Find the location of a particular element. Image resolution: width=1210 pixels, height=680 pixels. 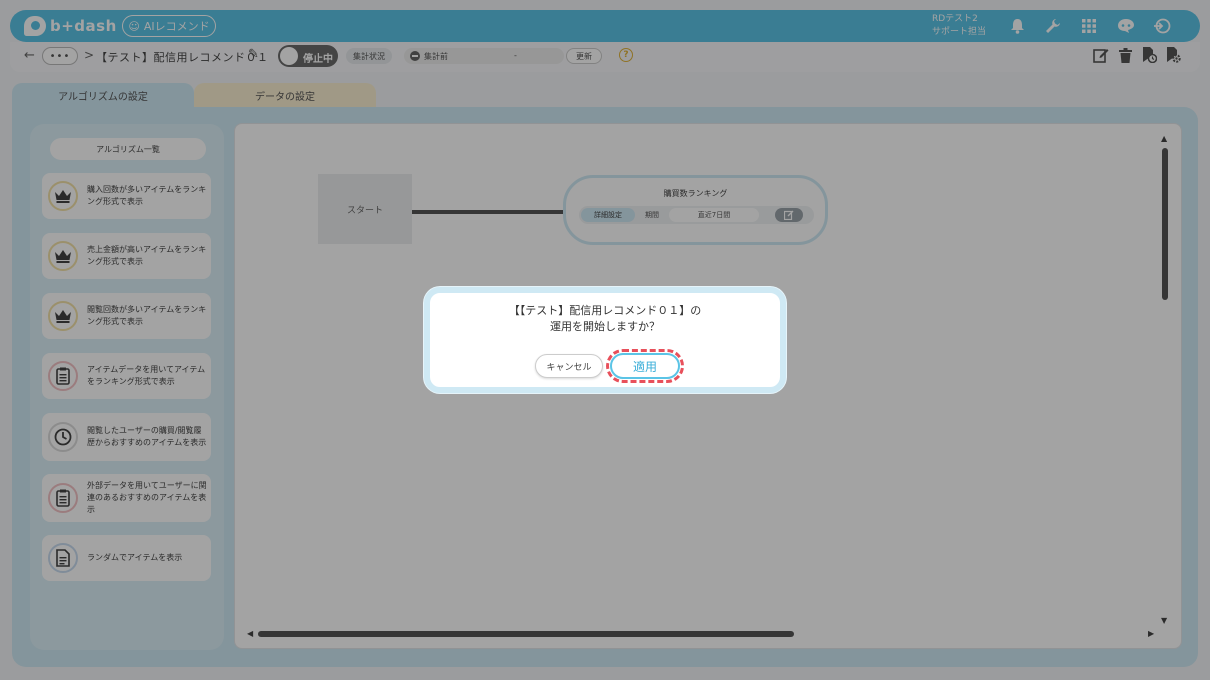

confirm-message-line2: 運用を開始しますか？ is located at coordinates (605, 326).